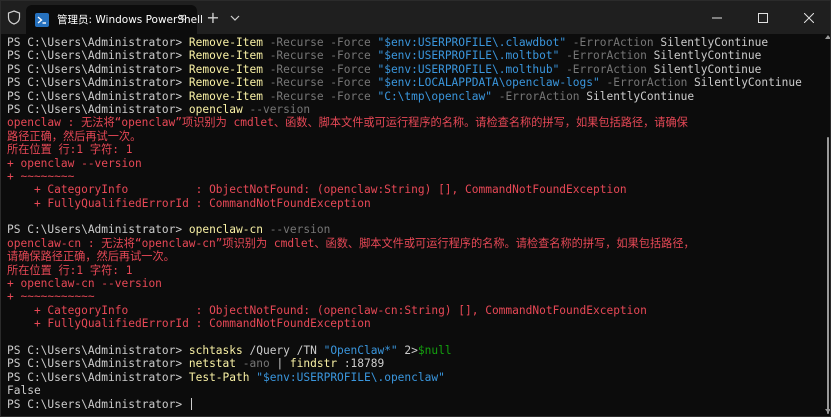  Describe the element at coordinates (114, 19) in the screenshot. I see `tab-powershell: 管理员: Windows PowerShell ✕` at that location.